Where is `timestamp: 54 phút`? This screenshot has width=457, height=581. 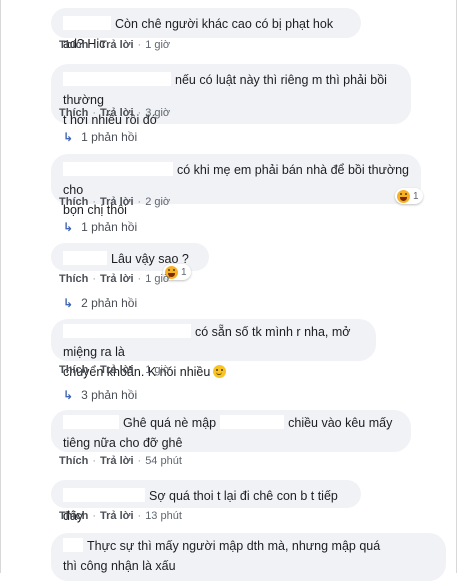
timestamp: 54 phút is located at coordinates (163, 461).